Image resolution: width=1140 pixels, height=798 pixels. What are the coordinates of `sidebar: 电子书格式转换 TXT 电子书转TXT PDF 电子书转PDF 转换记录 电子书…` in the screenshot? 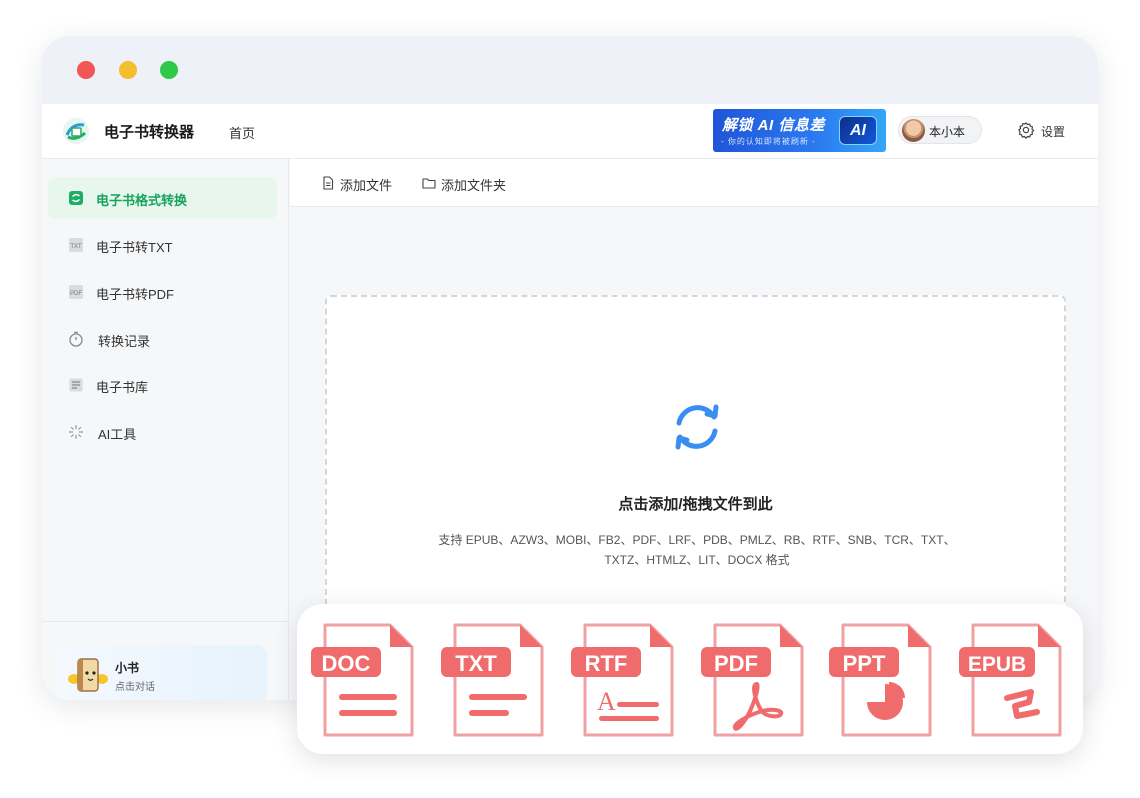 It's located at (165, 429).